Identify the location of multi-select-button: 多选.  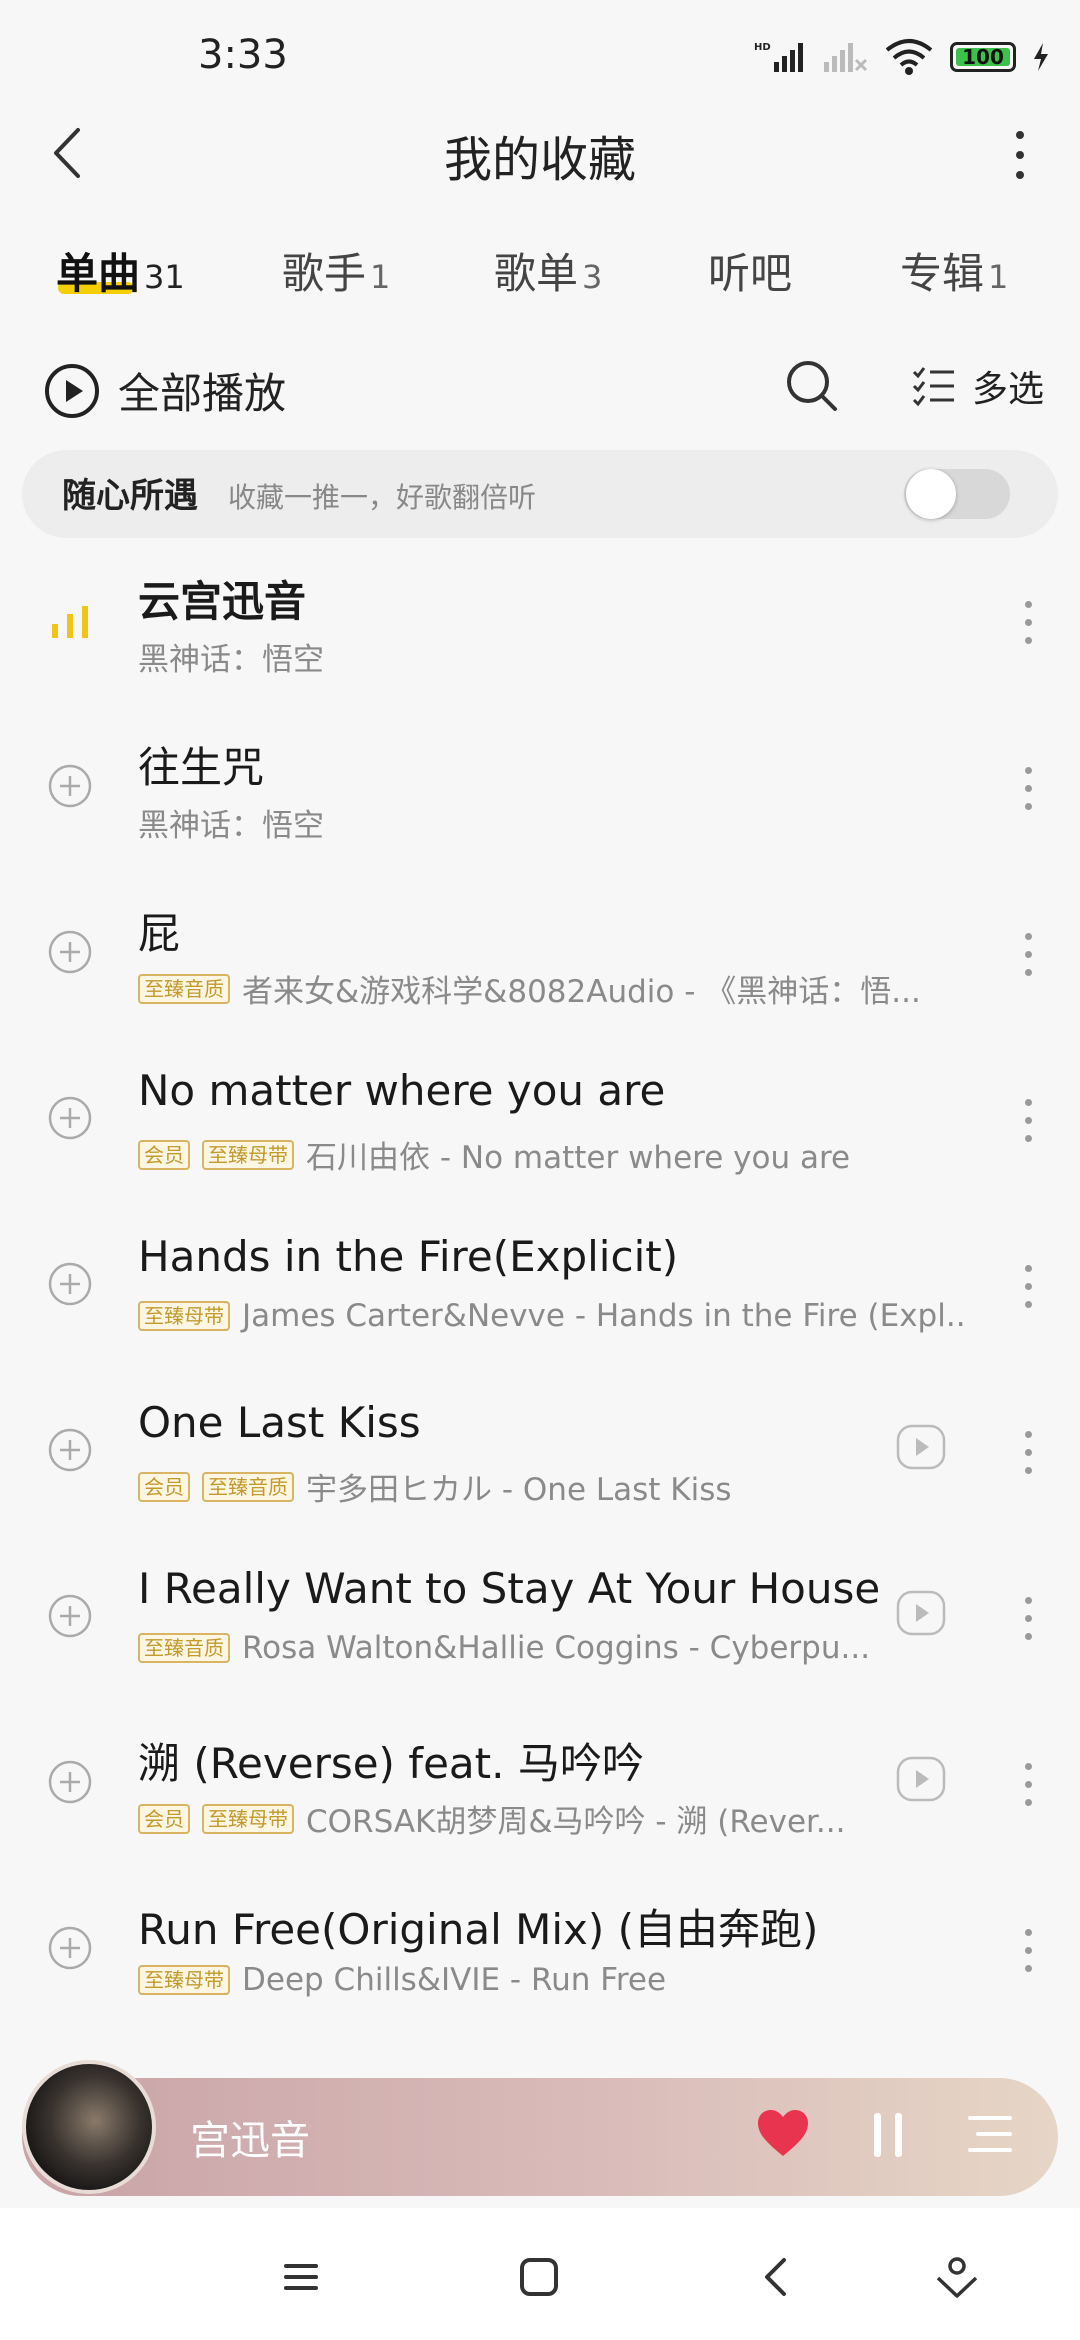
(978, 386).